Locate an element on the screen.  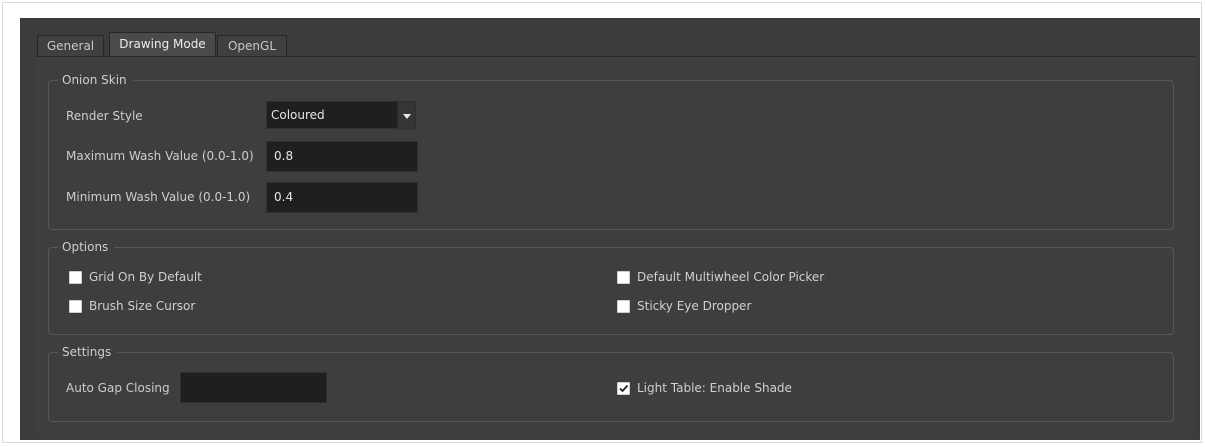
multiwheel-label: Default Multiwheel Color Picker is located at coordinates (731, 277).